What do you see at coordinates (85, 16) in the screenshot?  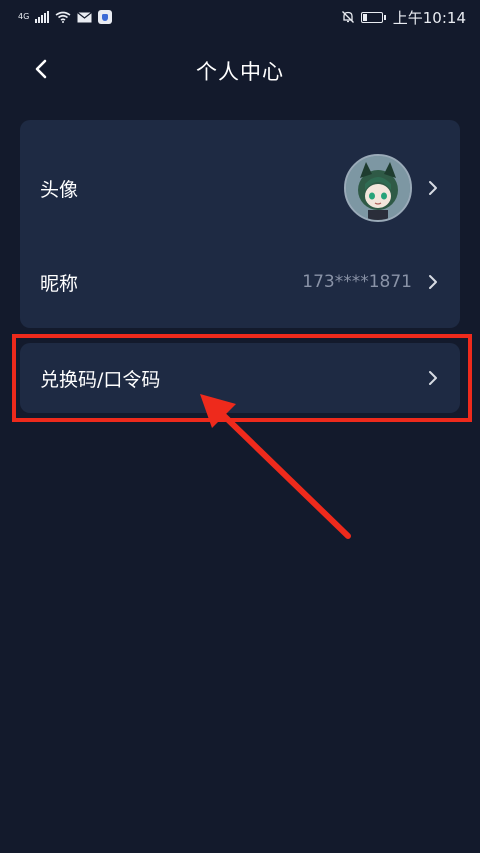 I see `mail-icon` at bounding box center [85, 16].